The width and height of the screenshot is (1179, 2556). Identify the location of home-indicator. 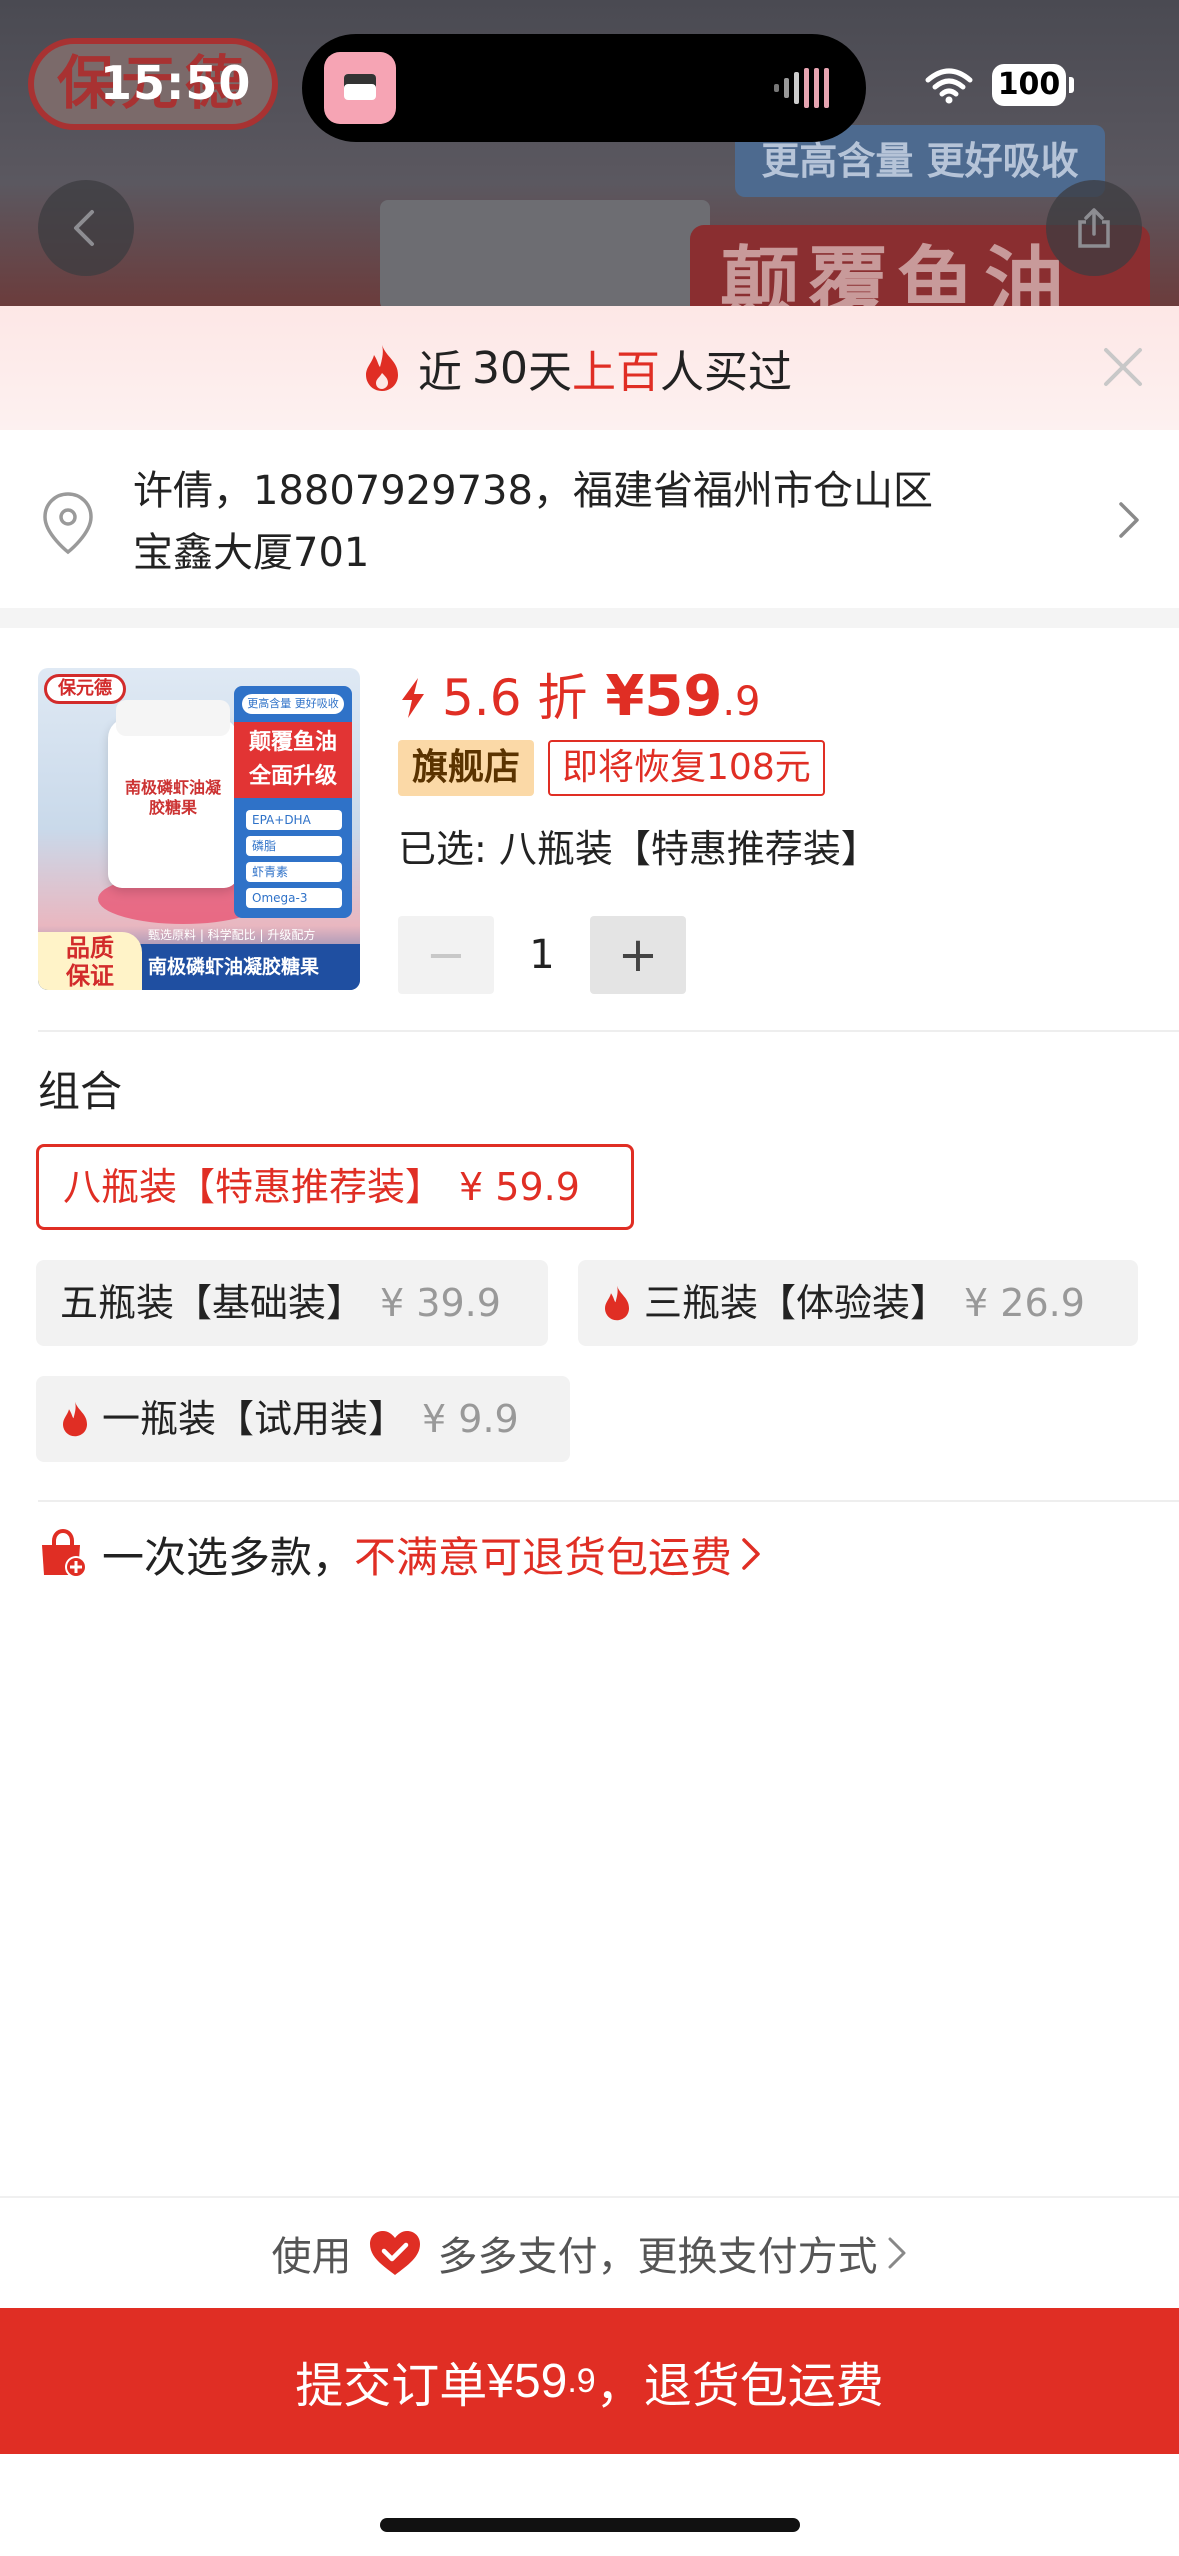
(590, 2525).